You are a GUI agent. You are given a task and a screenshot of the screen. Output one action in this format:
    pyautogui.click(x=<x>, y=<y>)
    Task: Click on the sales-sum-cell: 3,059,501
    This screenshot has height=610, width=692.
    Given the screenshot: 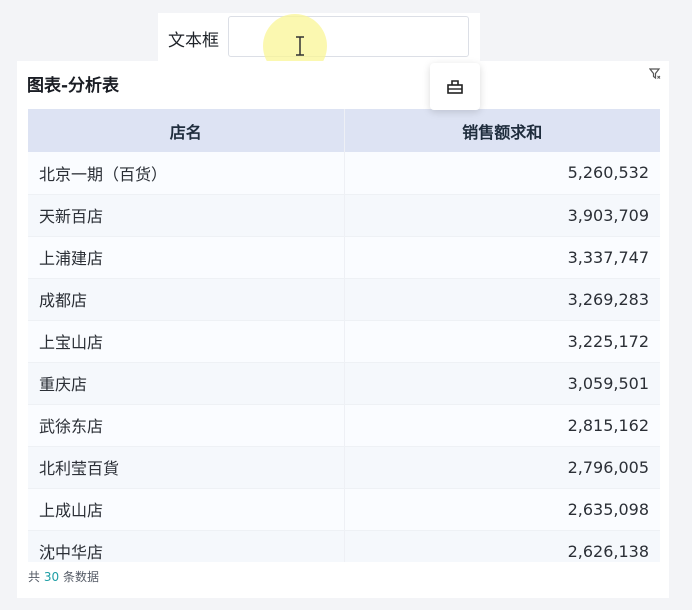 What is the action you would take?
    pyautogui.click(x=502, y=383)
    